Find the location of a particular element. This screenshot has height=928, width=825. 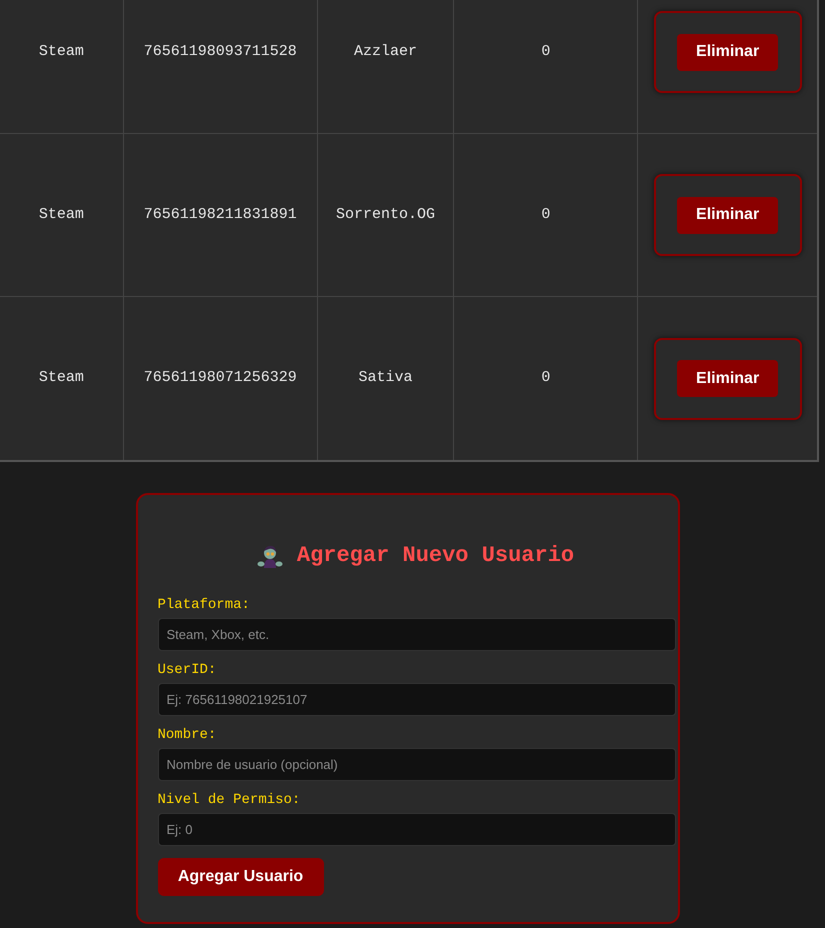

zombie-icon is located at coordinates (269, 556).